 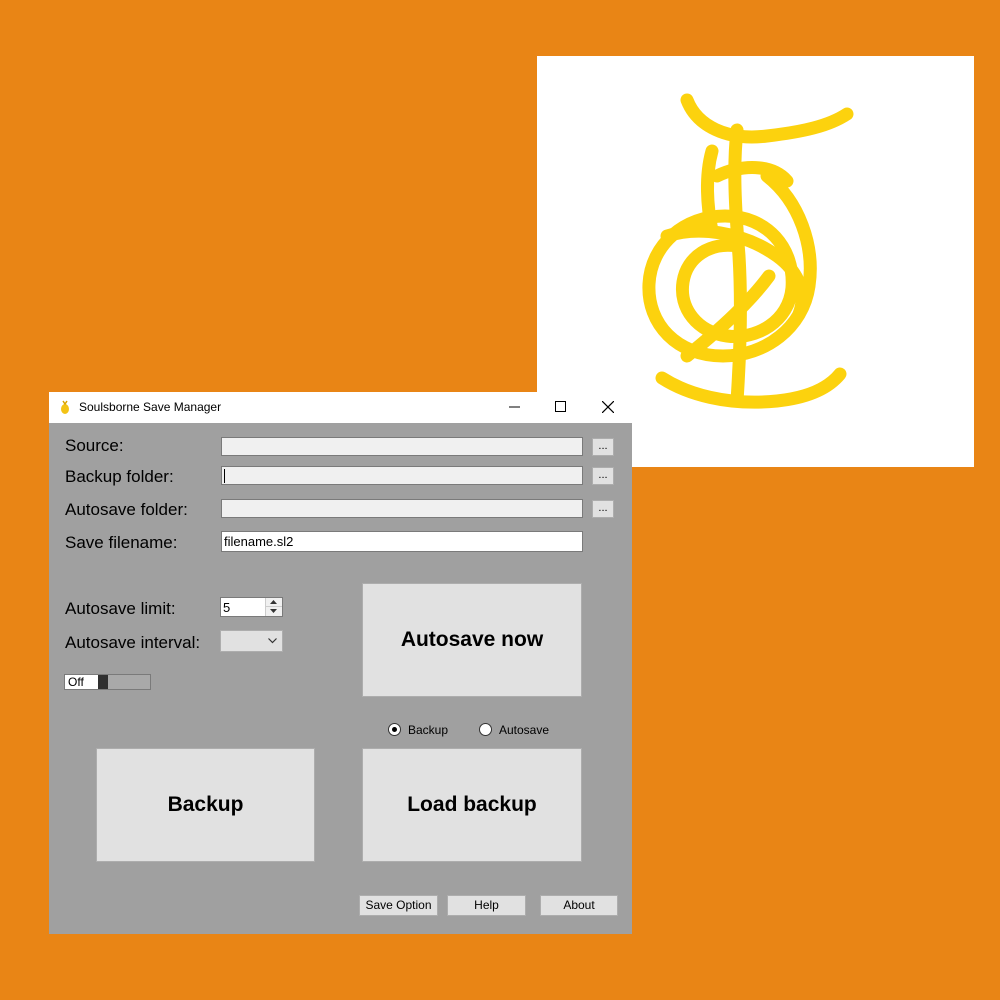 What do you see at coordinates (81, 682) in the screenshot?
I see `toggle-state-label: Off` at bounding box center [81, 682].